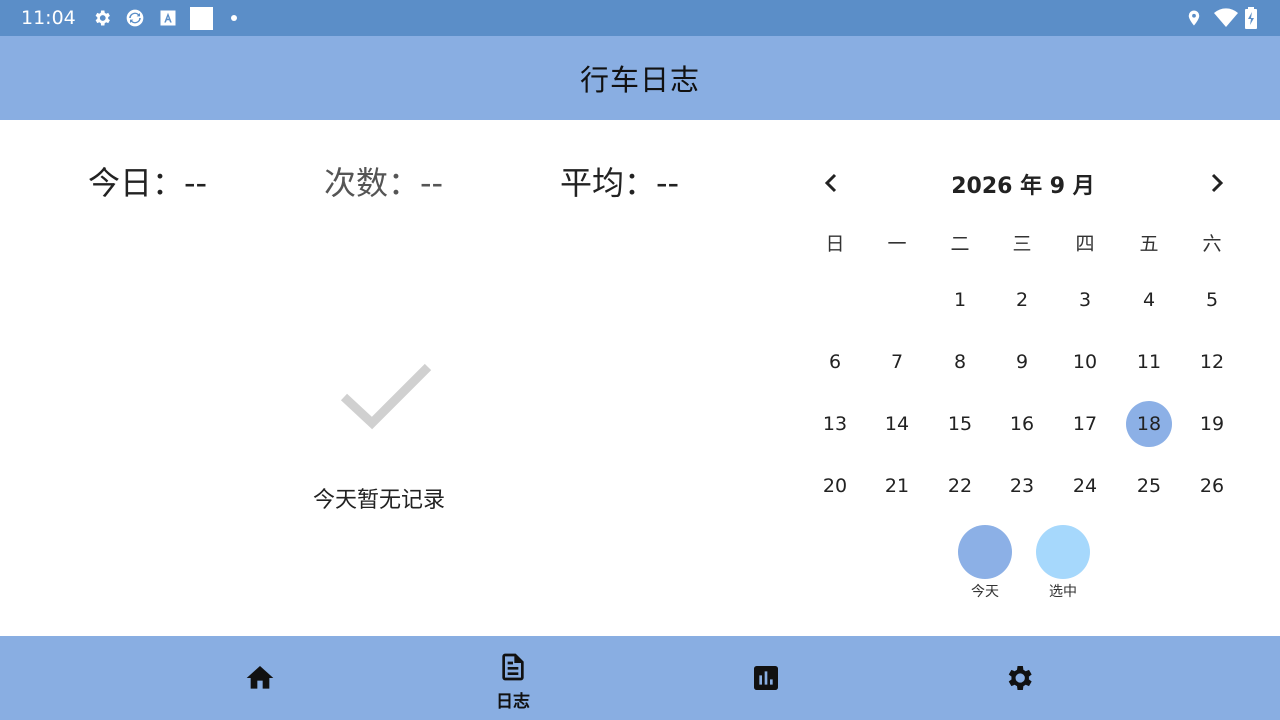  I want to click on empty-state-text: 今天暂无记录, so click(379, 500).